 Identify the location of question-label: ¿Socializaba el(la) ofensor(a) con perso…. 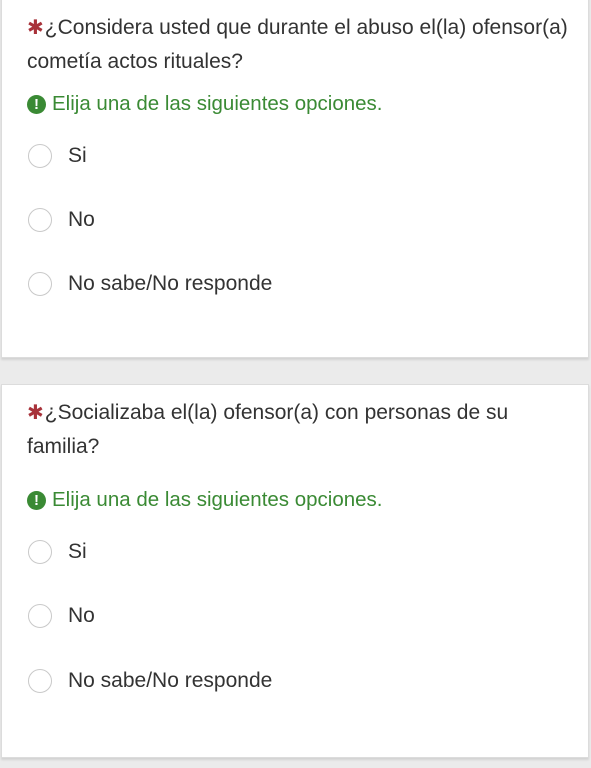
(268, 429).